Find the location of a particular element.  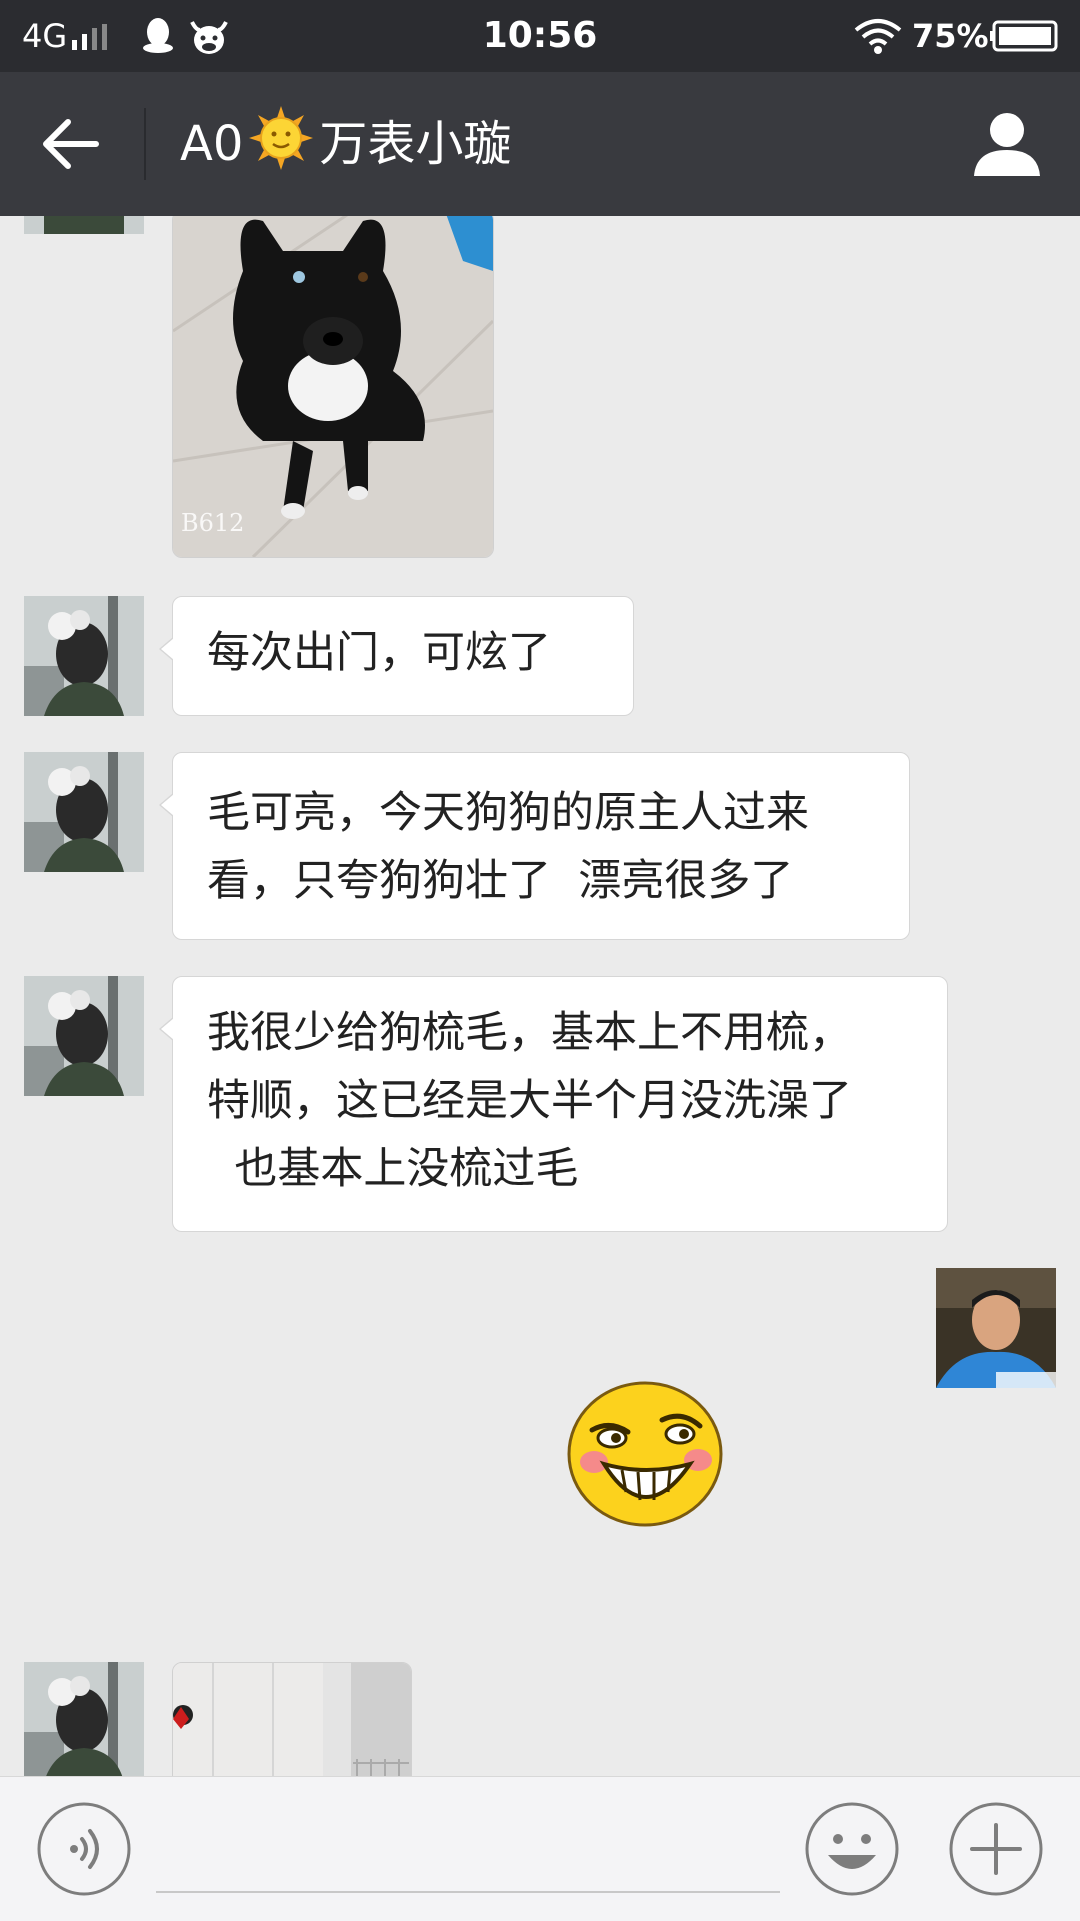

dog-photo: B612 is located at coordinates (333, 386).